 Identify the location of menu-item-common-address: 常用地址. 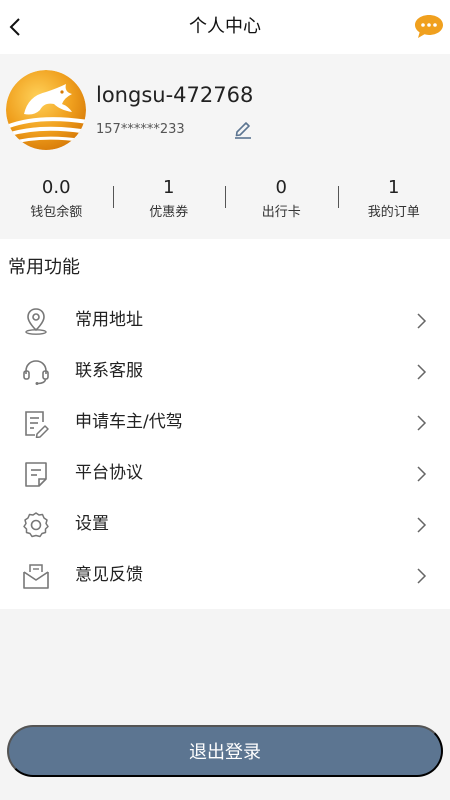
(225, 320).